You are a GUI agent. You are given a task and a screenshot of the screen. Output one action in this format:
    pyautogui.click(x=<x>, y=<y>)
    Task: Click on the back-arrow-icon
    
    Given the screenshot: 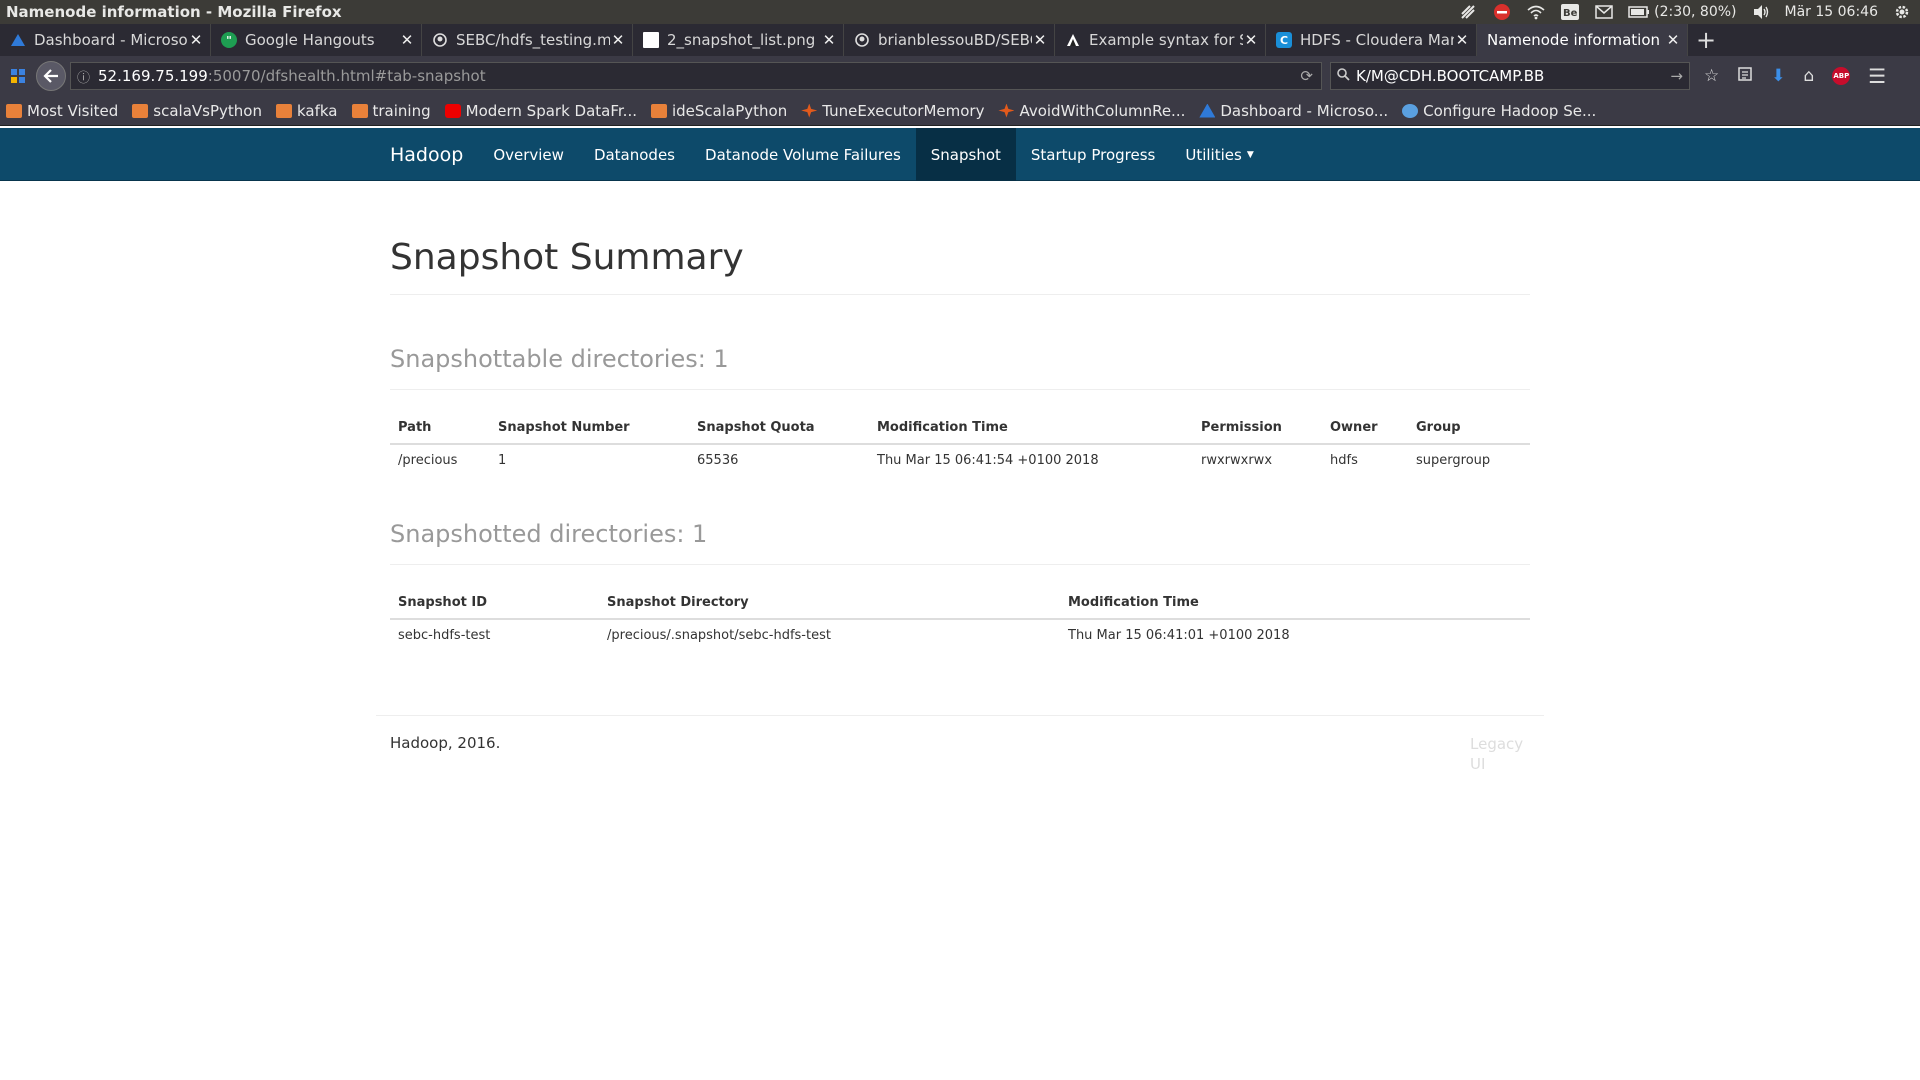 What is the action you would take?
    pyautogui.click(x=50, y=76)
    